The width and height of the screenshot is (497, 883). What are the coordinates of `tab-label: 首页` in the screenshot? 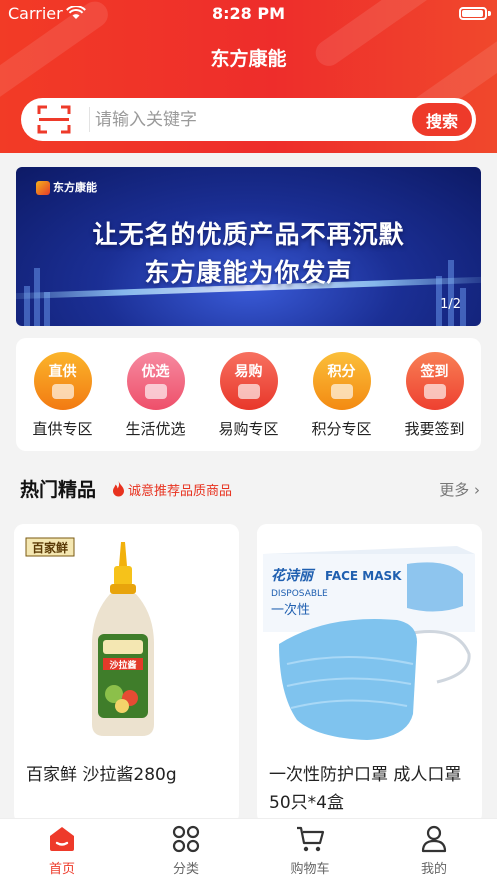 It's located at (61, 869).